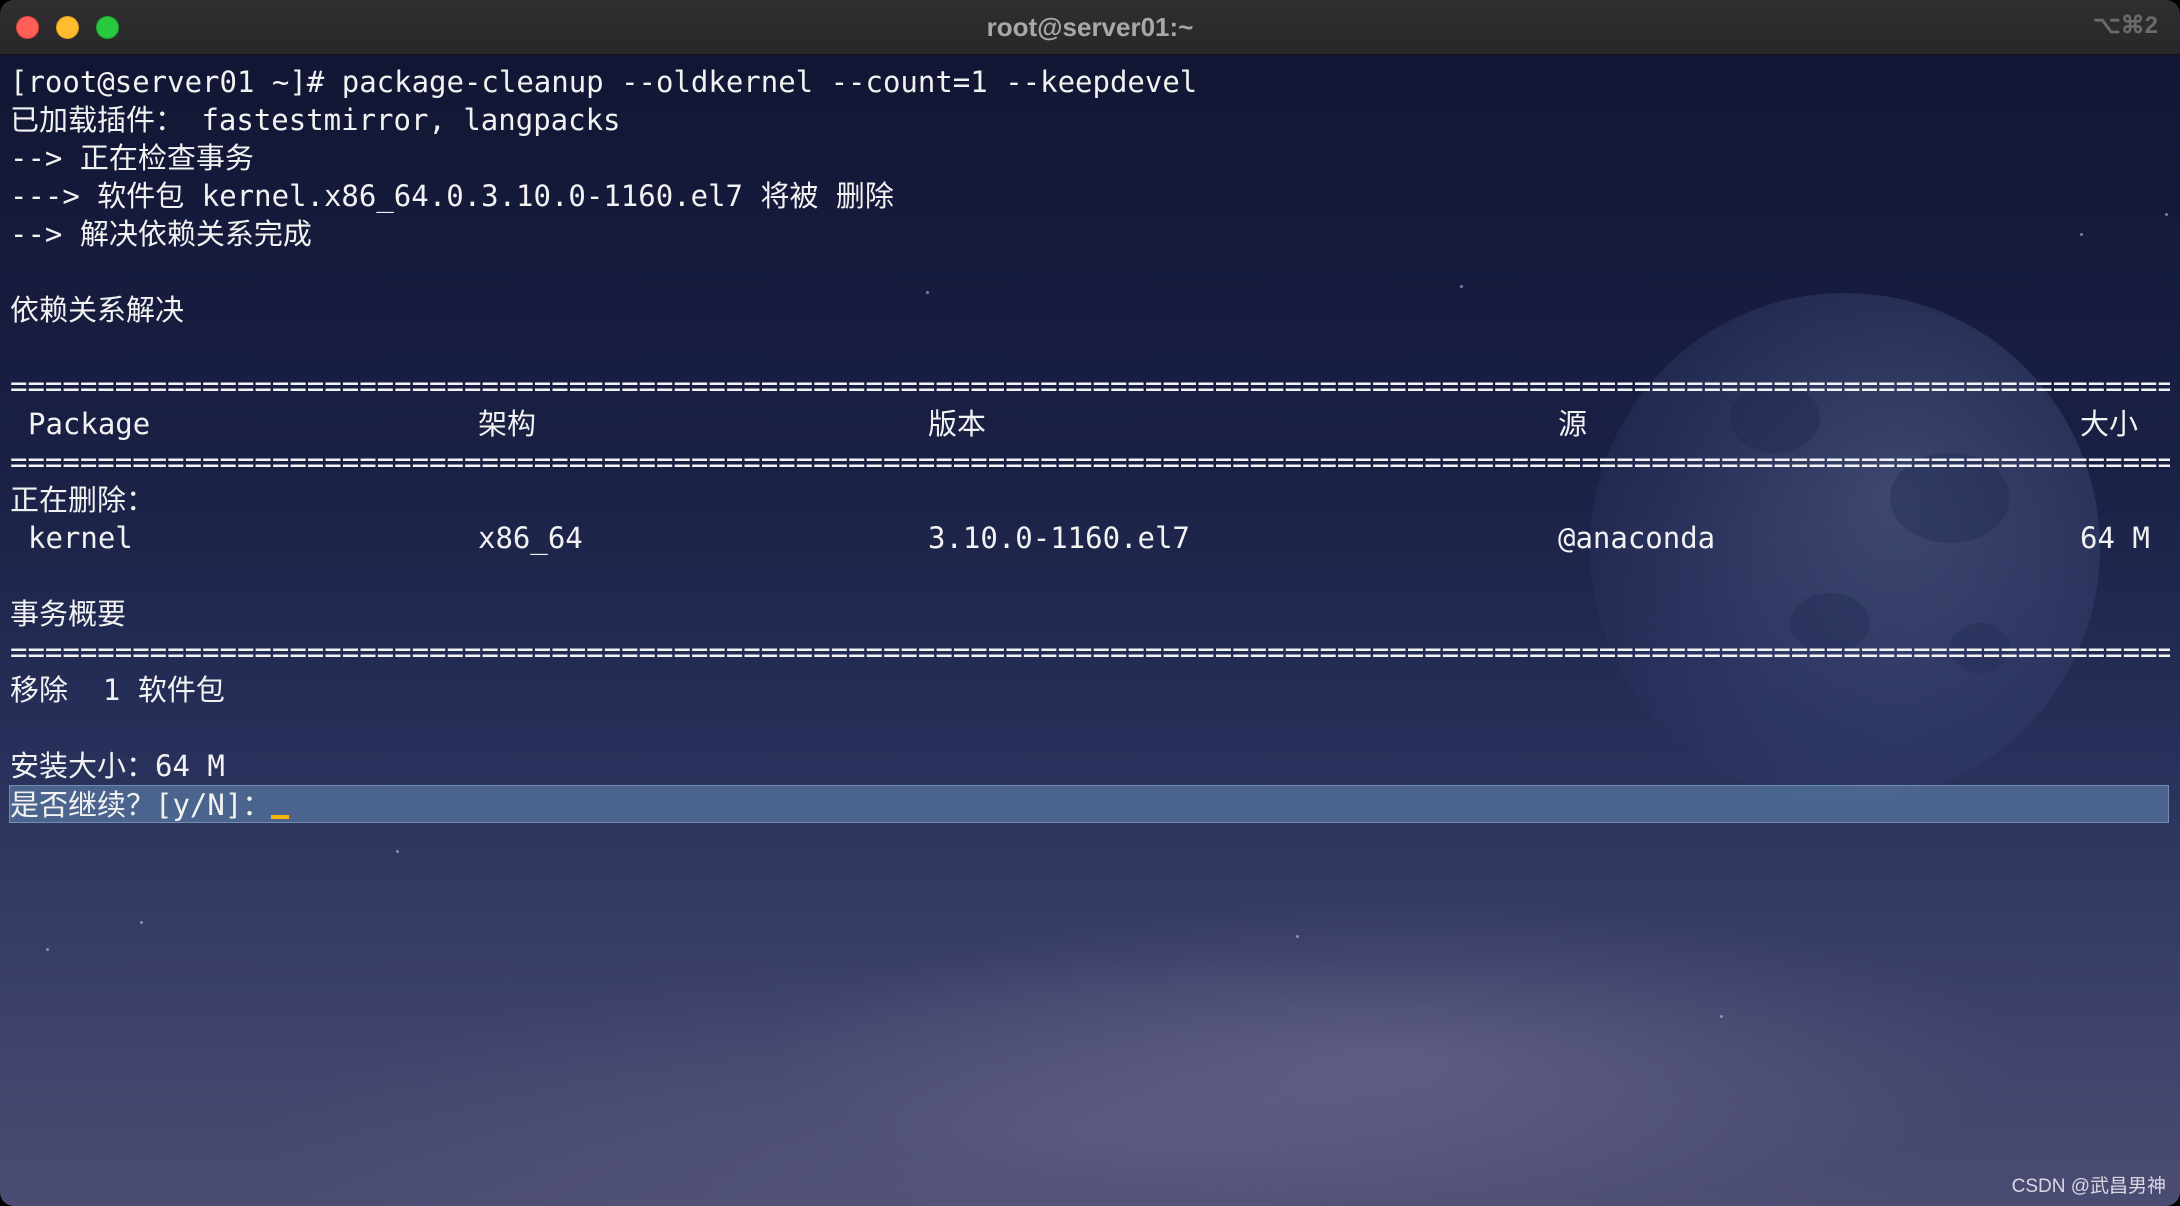 Image resolution: width=2180 pixels, height=1206 pixels. Describe the element at coordinates (2109, 424) in the screenshot. I see `column-header-size: 大小` at that location.